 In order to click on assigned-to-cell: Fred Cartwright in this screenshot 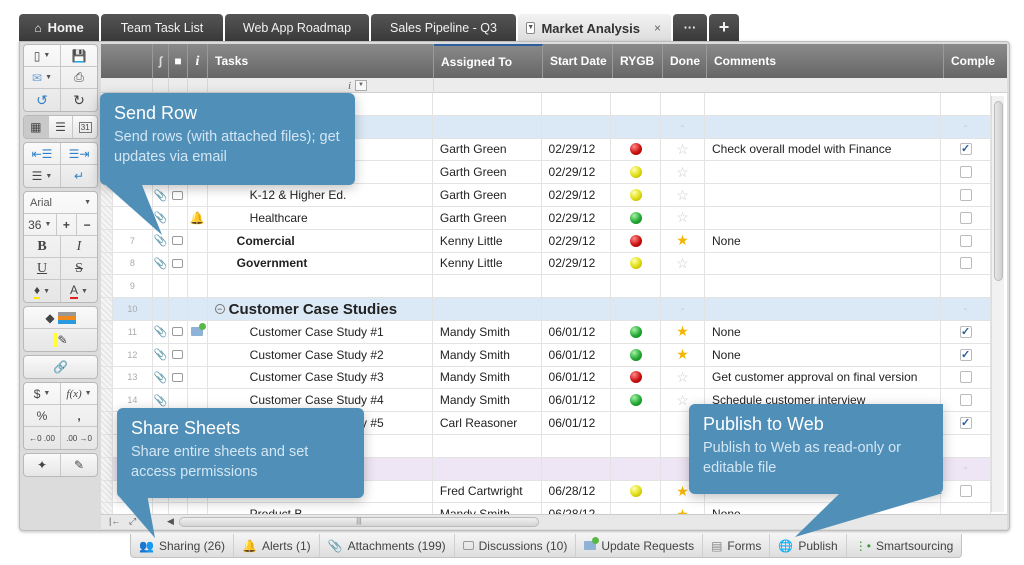, I will do `click(487, 491)`.